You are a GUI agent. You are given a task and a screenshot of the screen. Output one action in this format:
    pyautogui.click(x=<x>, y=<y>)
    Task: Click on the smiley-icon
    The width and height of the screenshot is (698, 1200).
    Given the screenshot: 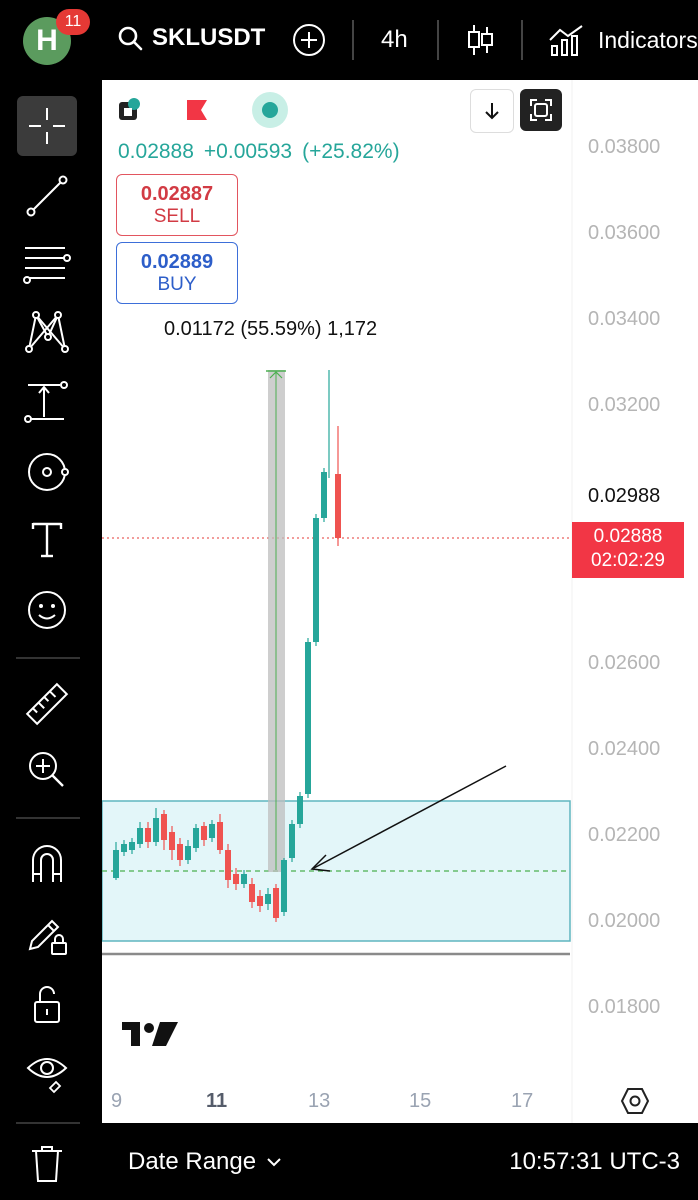 What is the action you would take?
    pyautogui.click(x=47, y=610)
    